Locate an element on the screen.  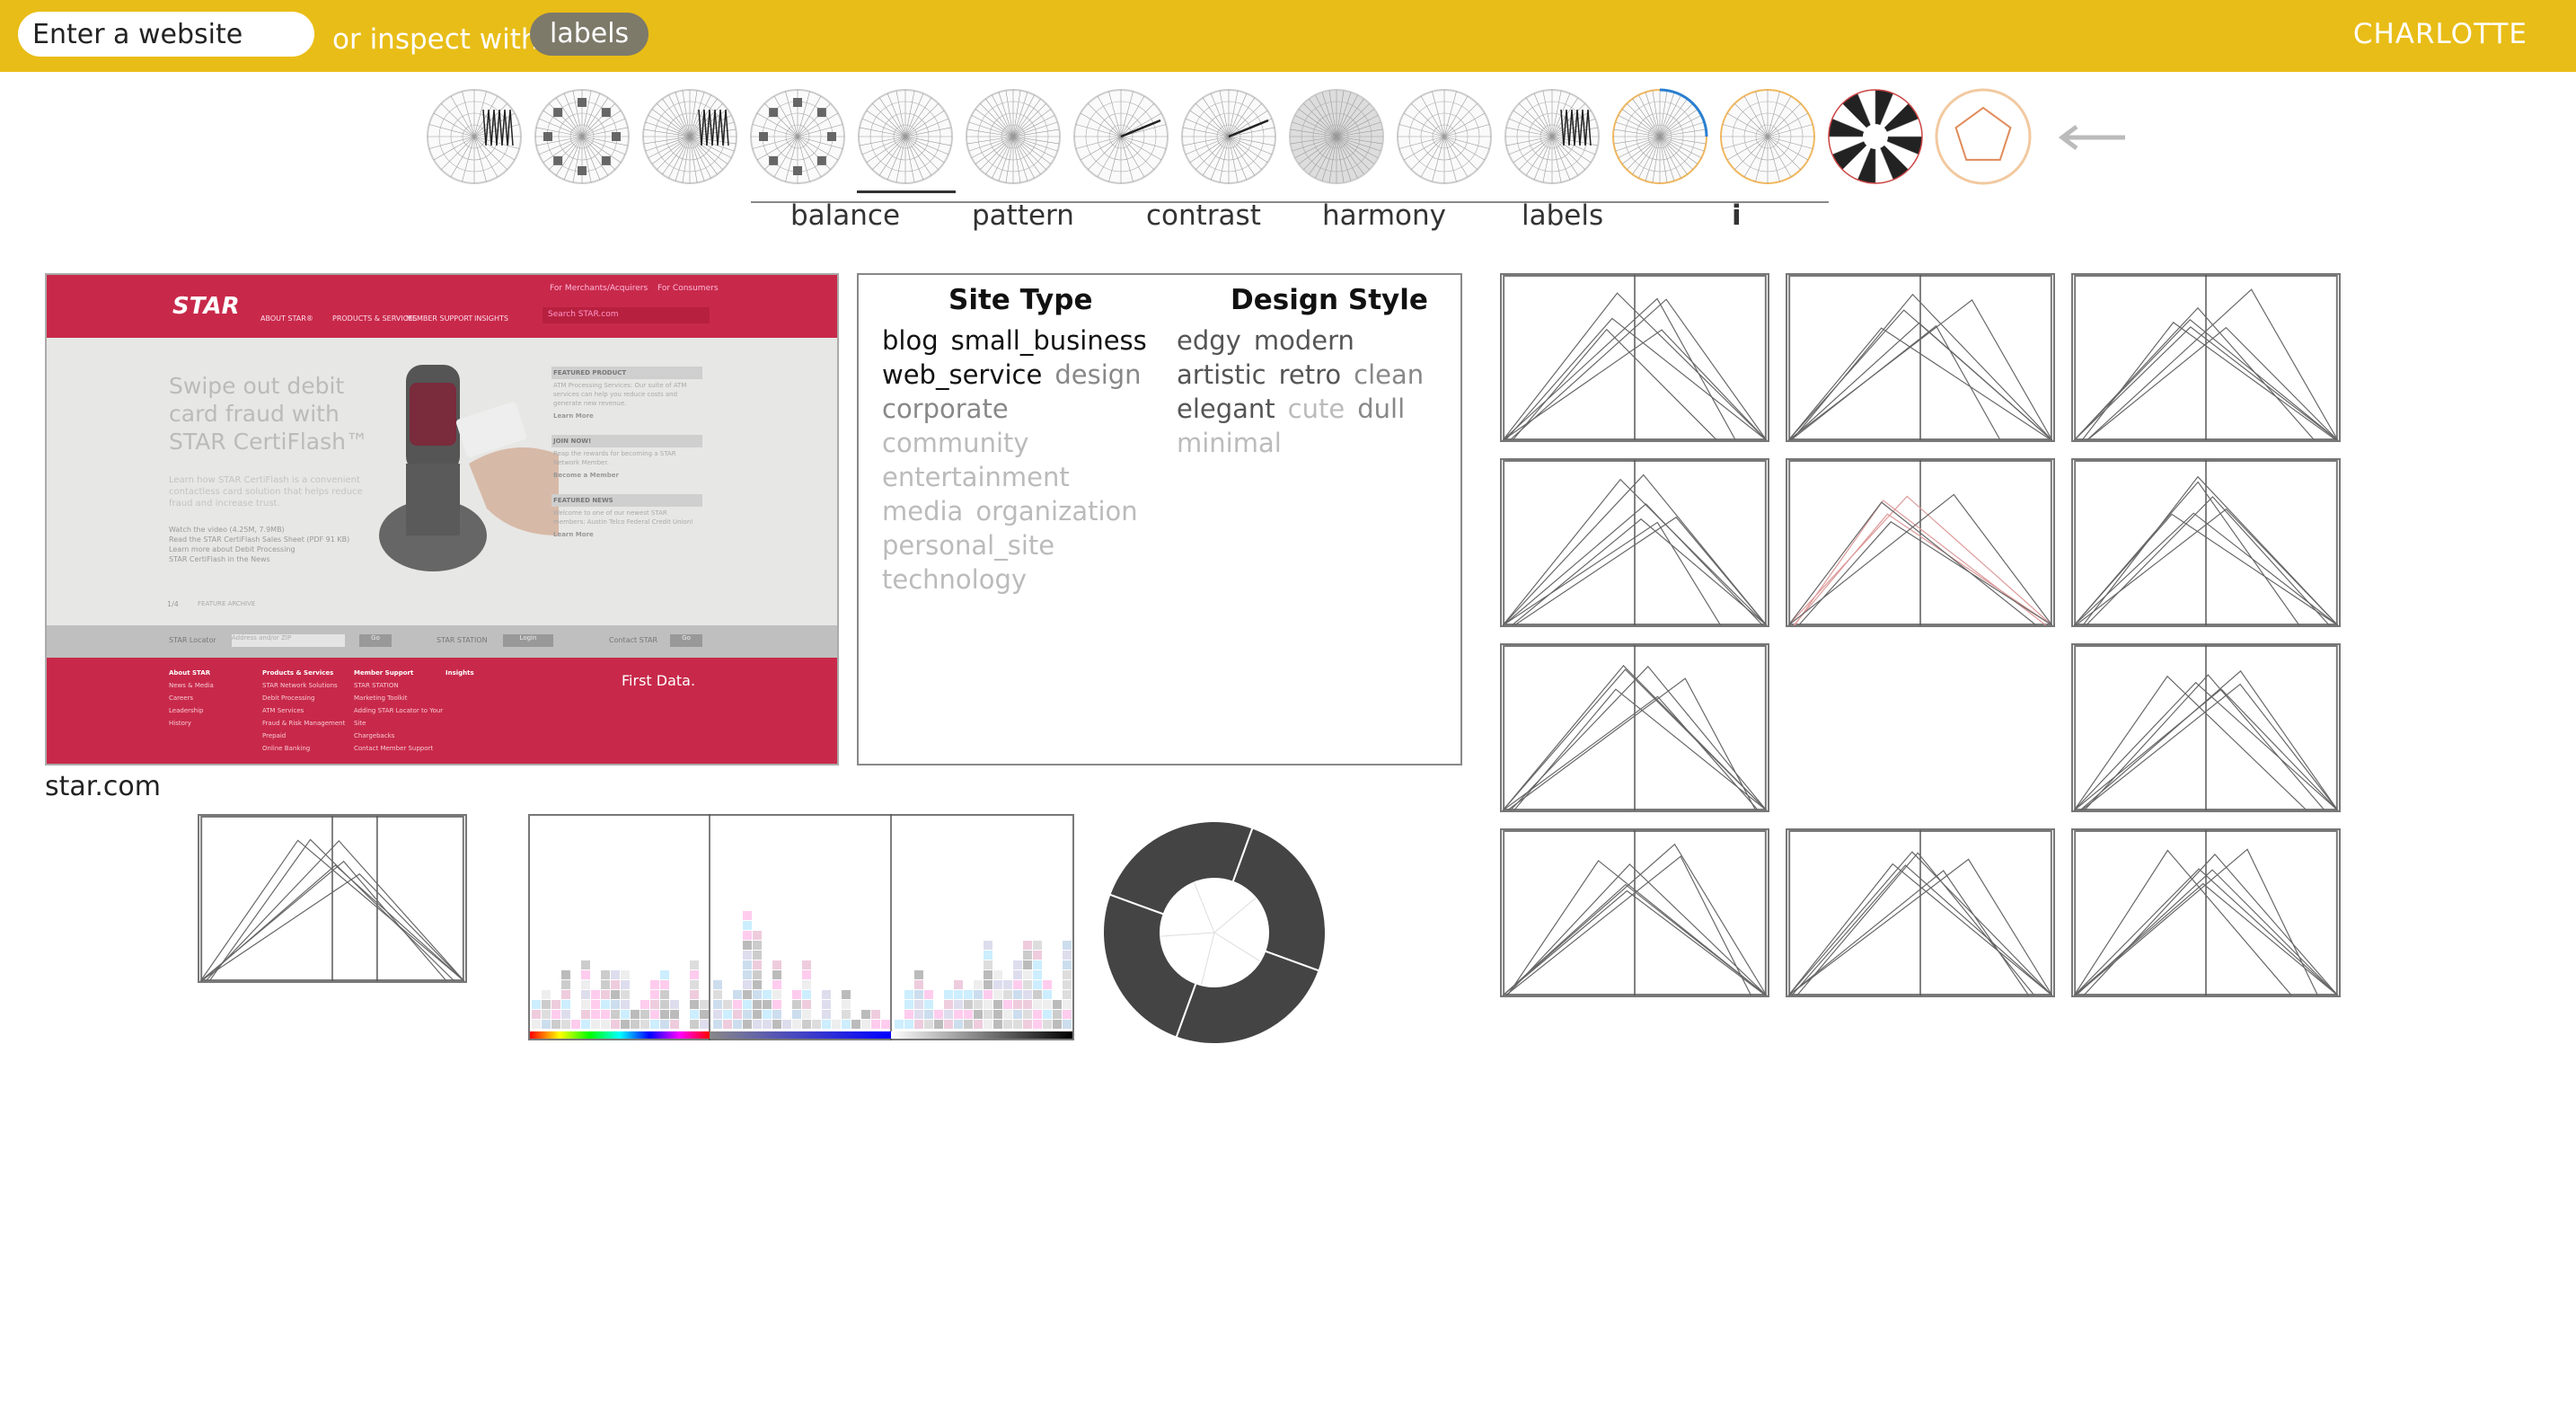
preview-menu-products: PRODUCTS & SERVICES is located at coordinates (375, 319).